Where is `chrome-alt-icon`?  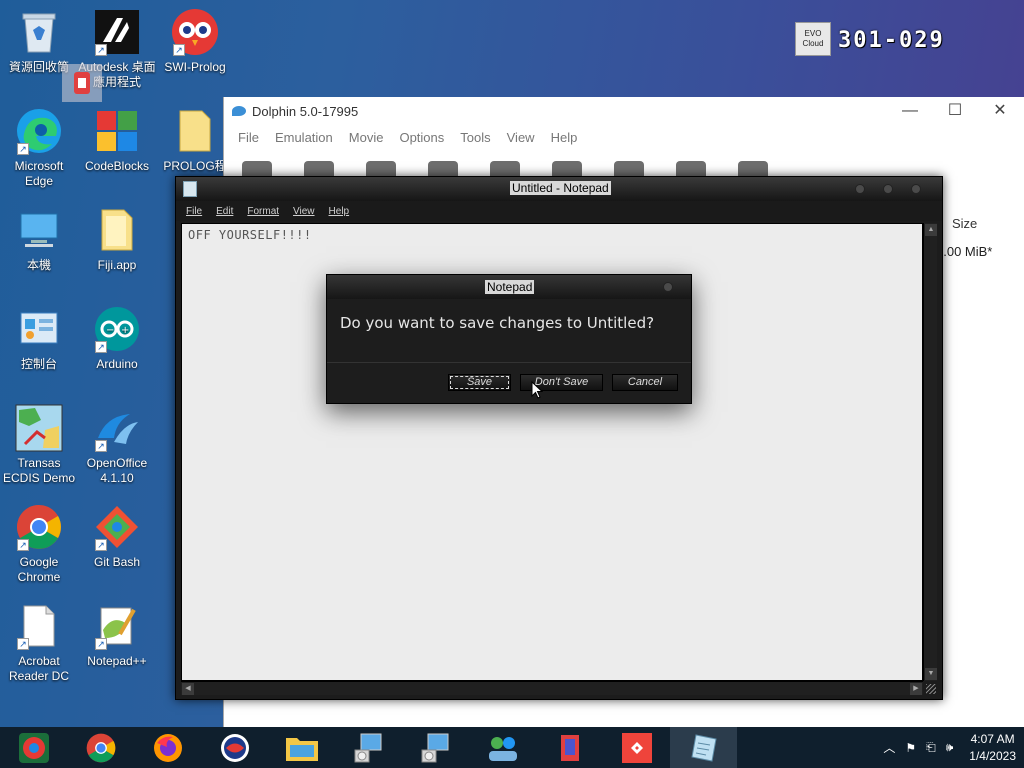
chrome-alt-icon is located at coordinates (33, 747).